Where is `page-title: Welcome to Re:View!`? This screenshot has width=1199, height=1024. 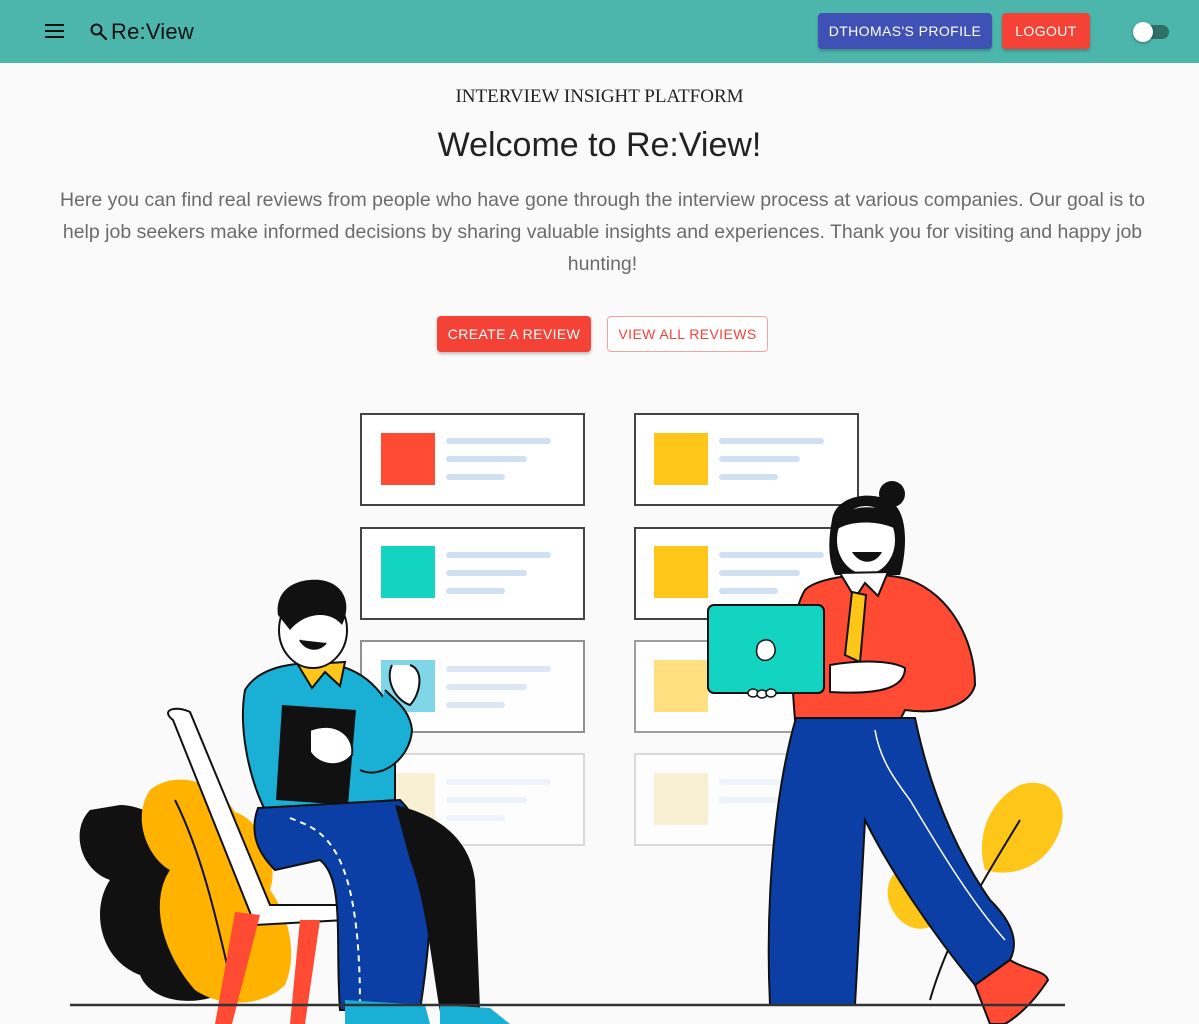
page-title: Welcome to Re:View! is located at coordinates (599, 145).